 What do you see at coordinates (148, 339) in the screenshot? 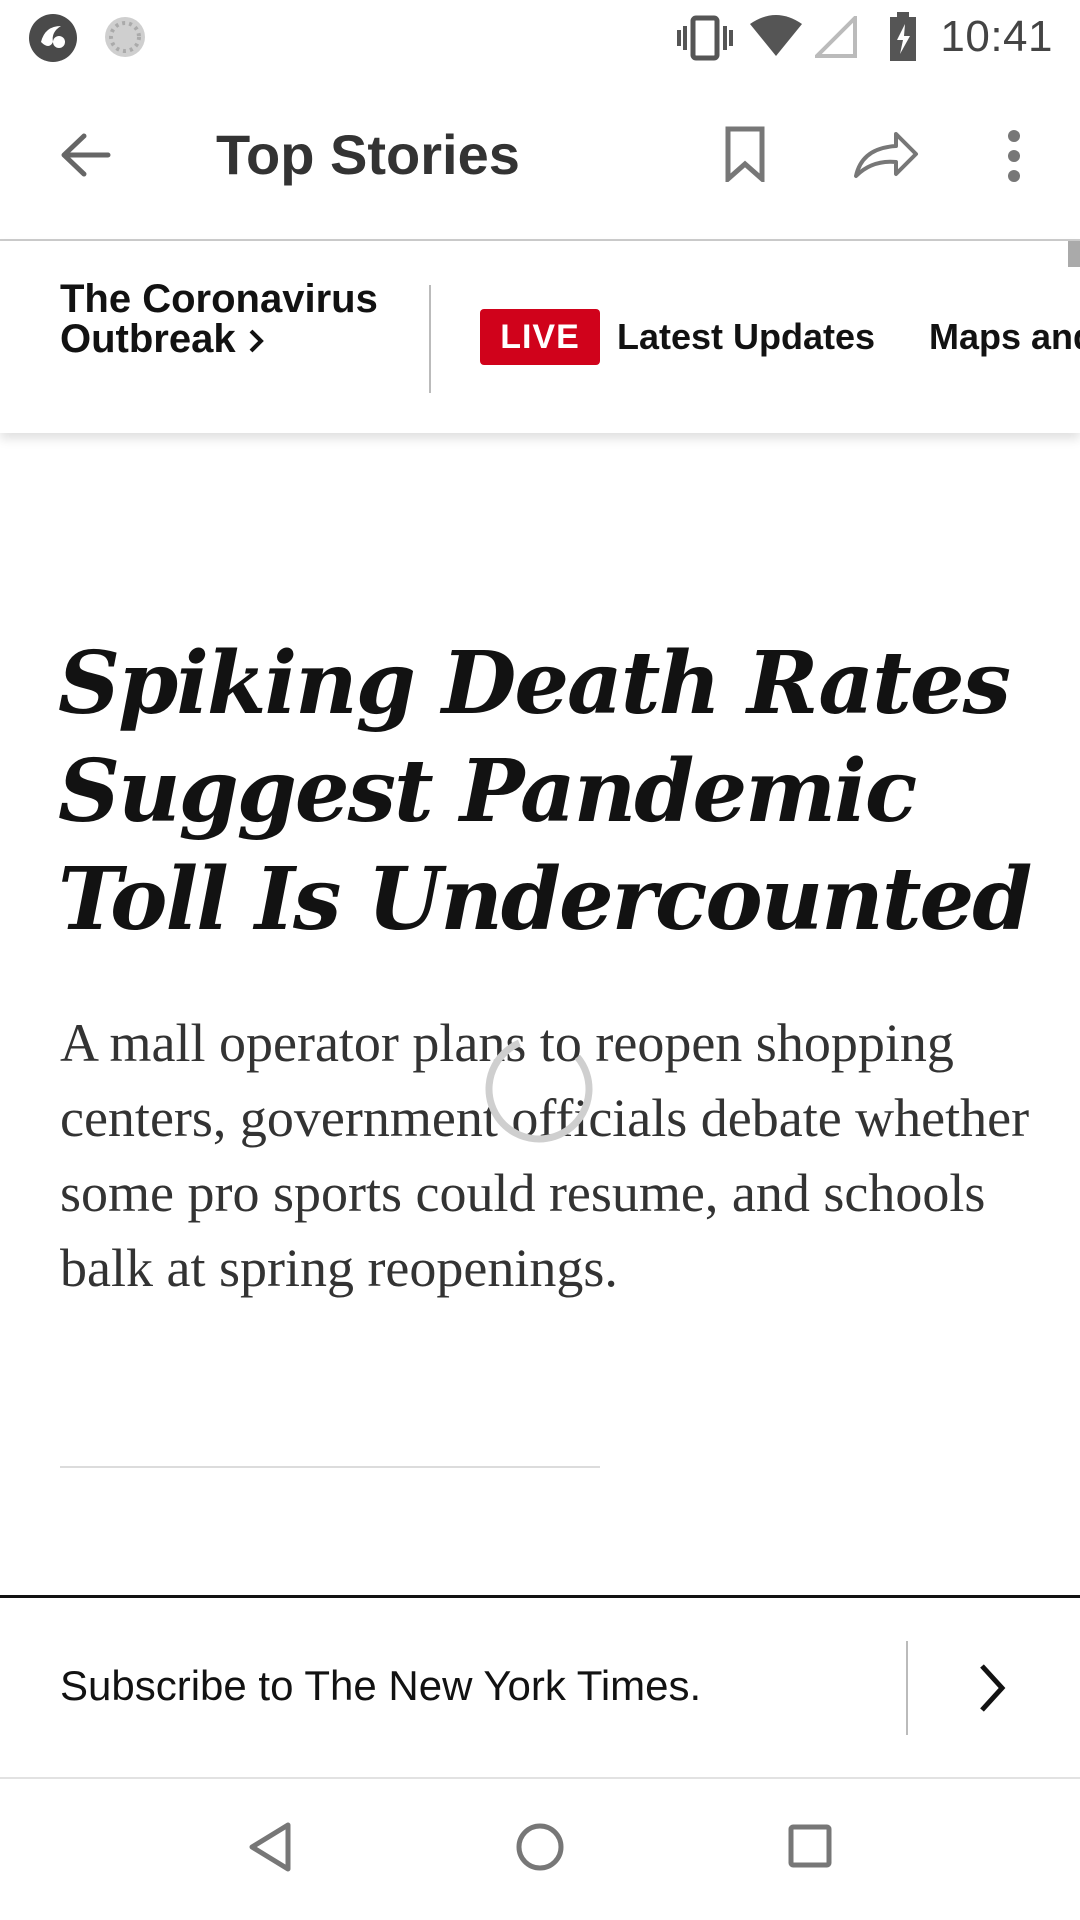
I see `section-title-line2: Outbreak` at bounding box center [148, 339].